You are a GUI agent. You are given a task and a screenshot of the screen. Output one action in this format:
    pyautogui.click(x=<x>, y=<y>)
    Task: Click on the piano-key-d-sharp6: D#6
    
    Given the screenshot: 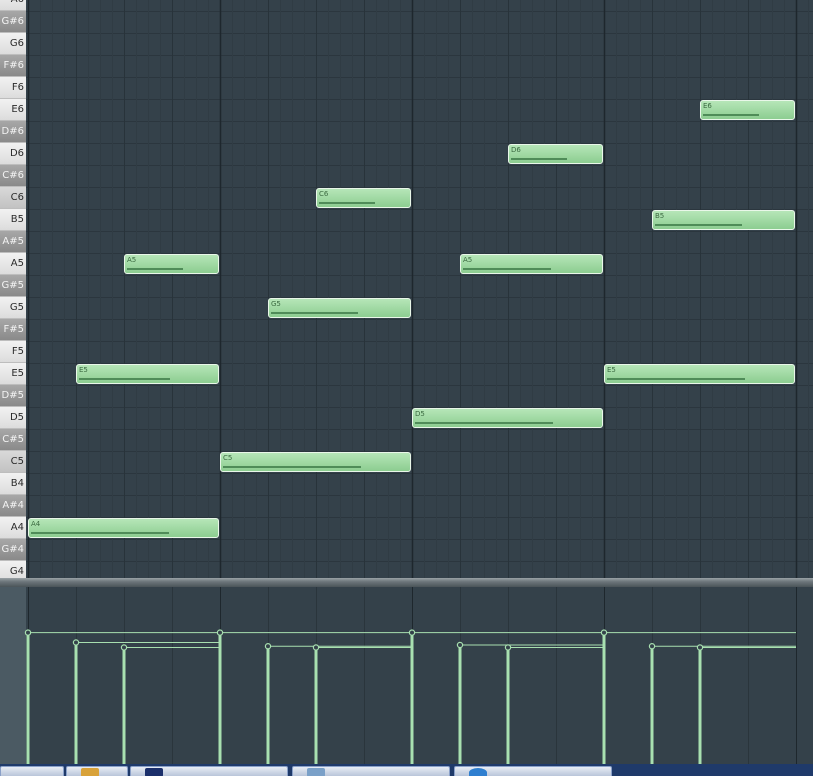 What is the action you would take?
    pyautogui.click(x=13, y=132)
    